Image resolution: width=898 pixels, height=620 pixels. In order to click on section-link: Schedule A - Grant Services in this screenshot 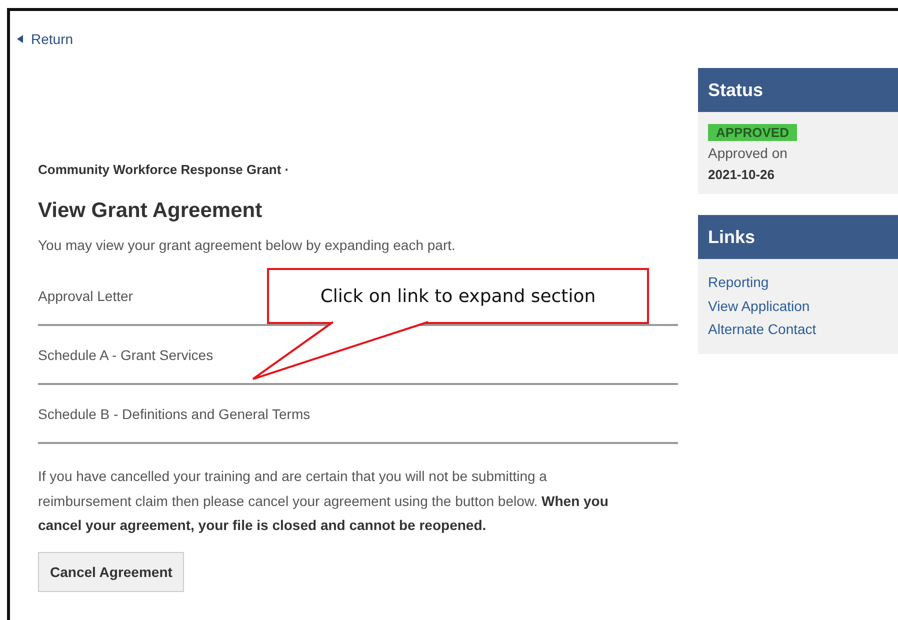, I will do `click(126, 354)`.